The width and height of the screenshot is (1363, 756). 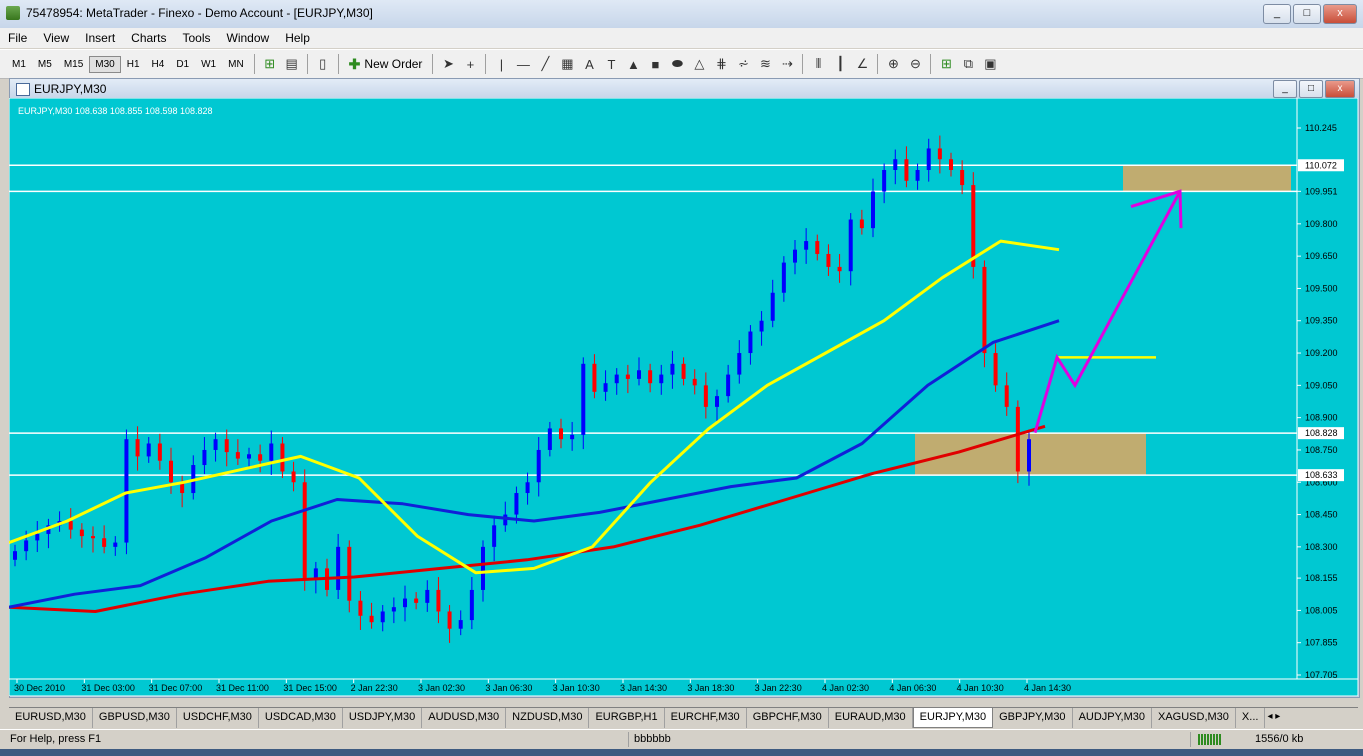 I want to click on close-button: x, so click(x=1340, y=14).